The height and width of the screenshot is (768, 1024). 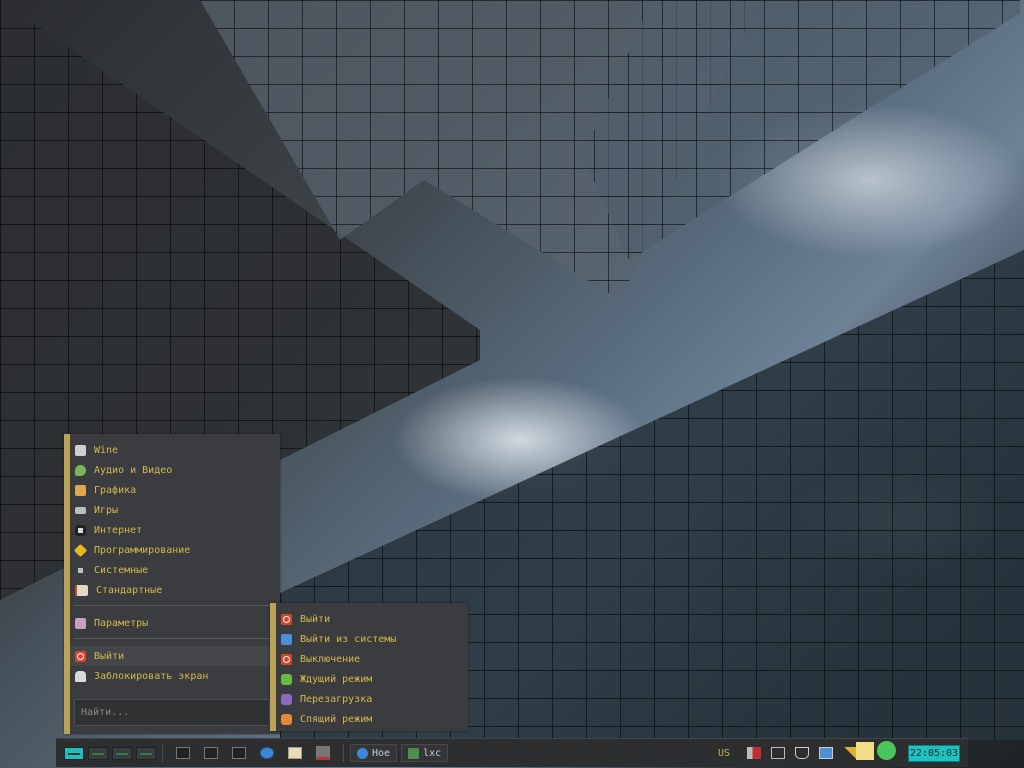 I want to click on submenu-item-label: Выйти из системы, so click(x=348, y=639).